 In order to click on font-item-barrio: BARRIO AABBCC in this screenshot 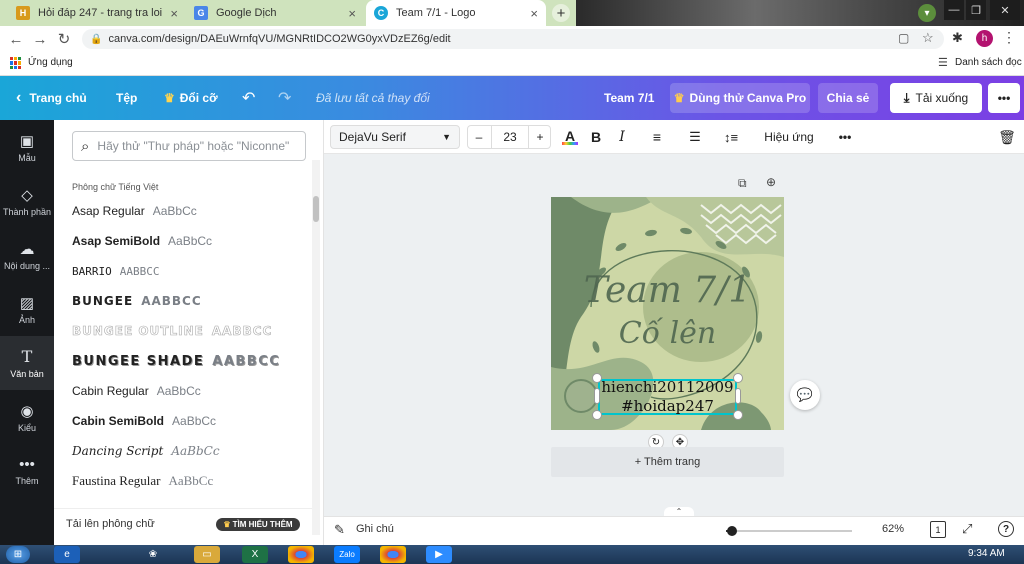, I will do `click(116, 271)`.